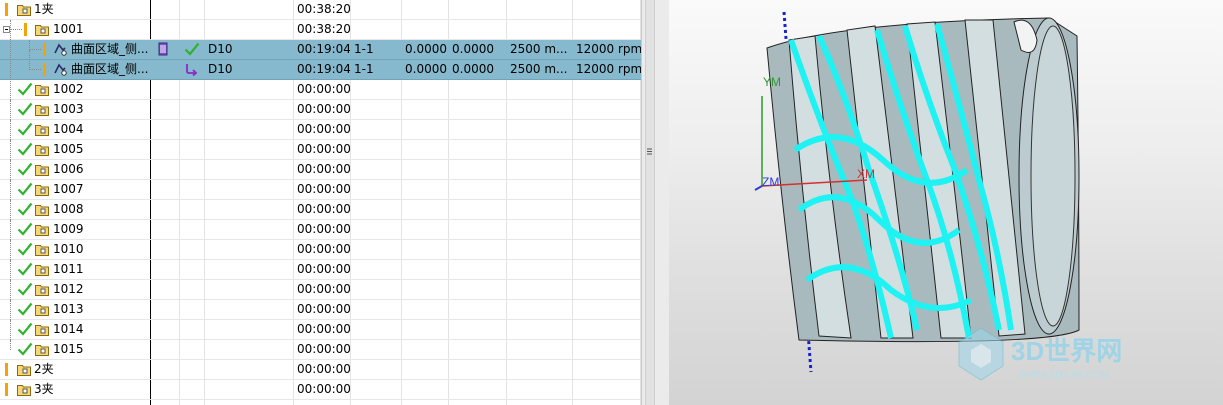  Describe the element at coordinates (320, 270) in the screenshot. I see `tree-row-program: 1011 00:00:00` at that location.